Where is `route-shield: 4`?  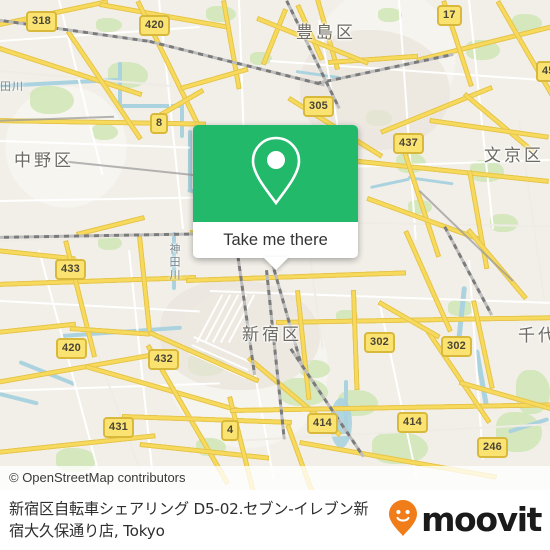
route-shield: 4 is located at coordinates (230, 430).